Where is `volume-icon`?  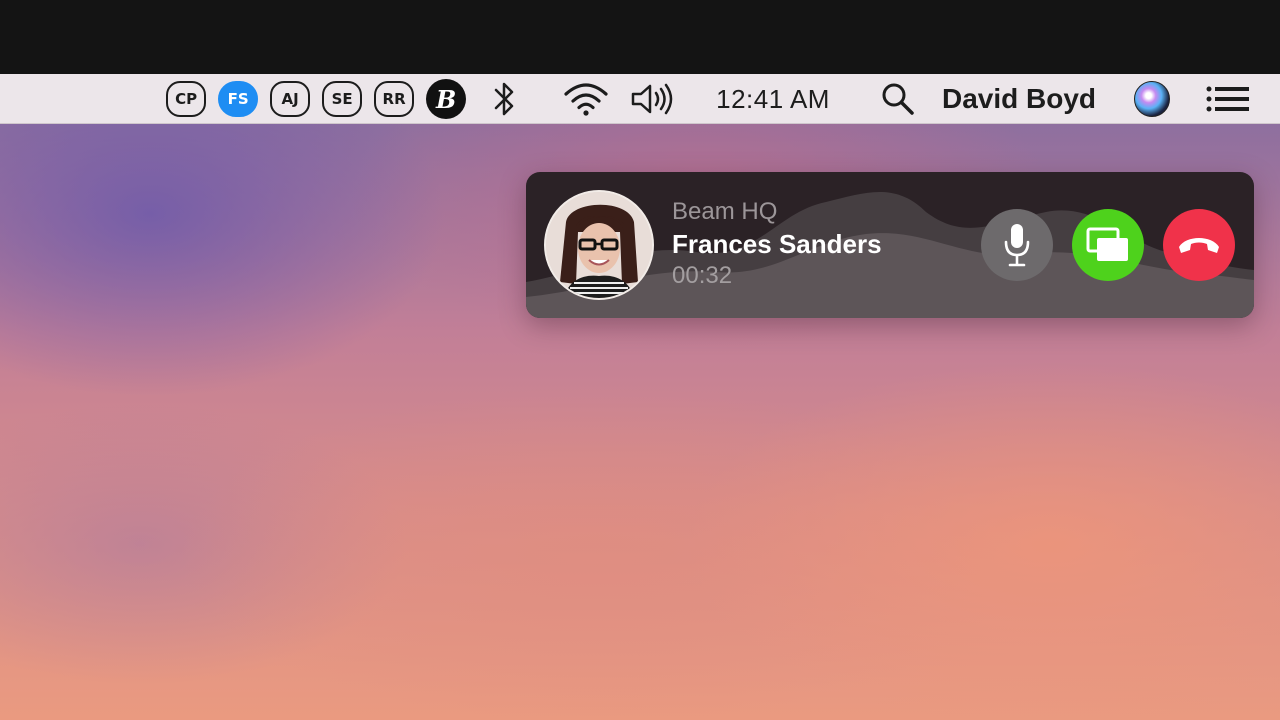 volume-icon is located at coordinates (654, 99).